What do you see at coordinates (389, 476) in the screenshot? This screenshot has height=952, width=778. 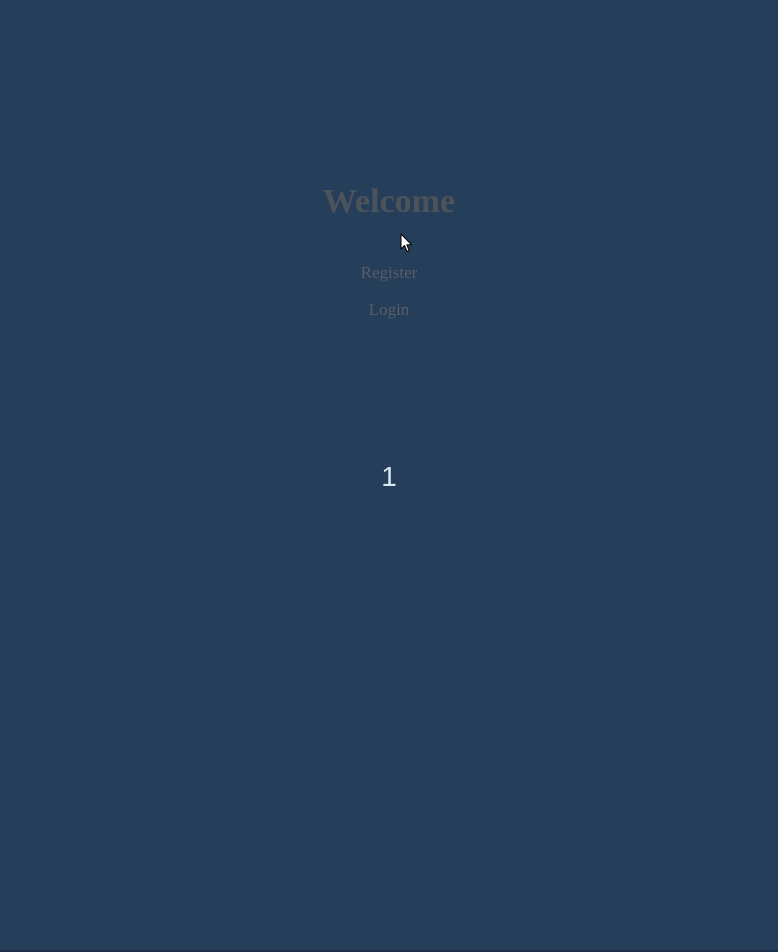 I see `counter-value: 1` at bounding box center [389, 476].